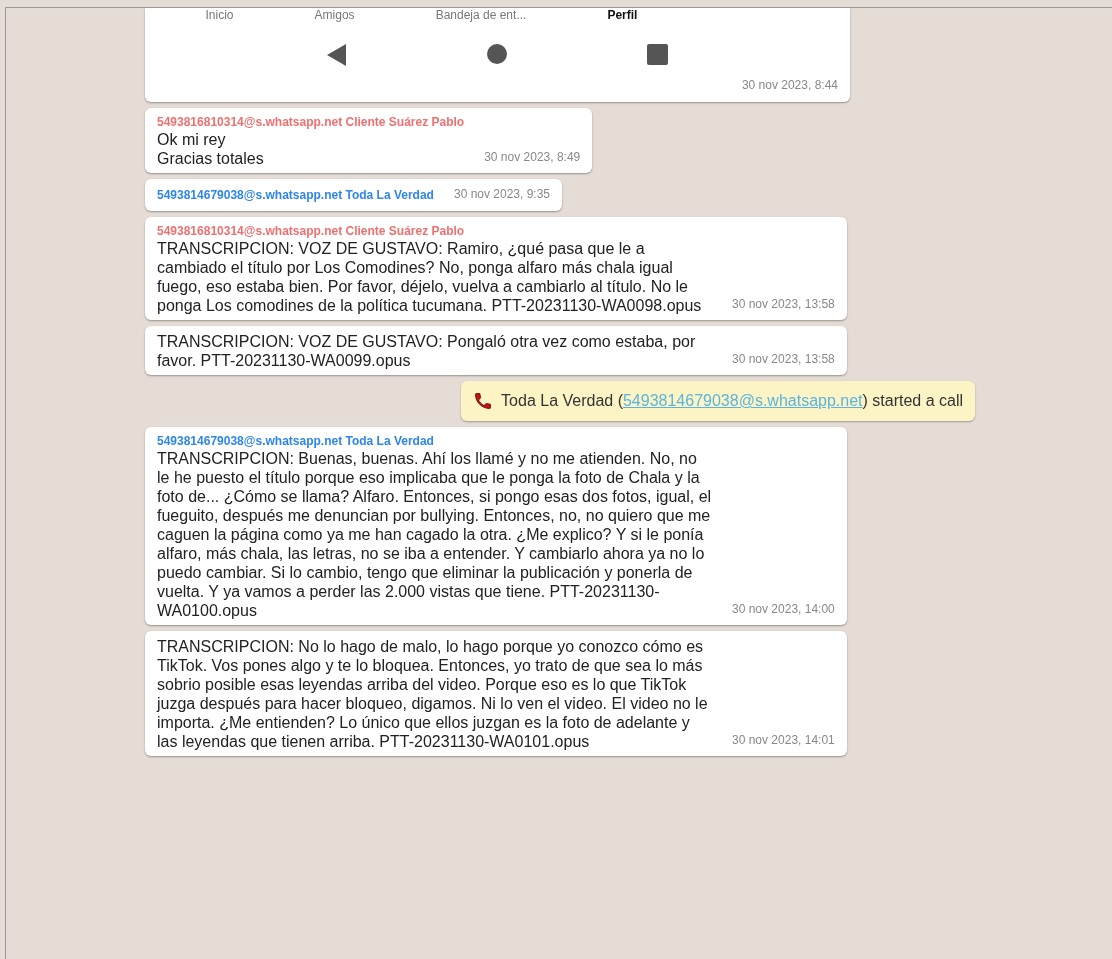 The height and width of the screenshot is (959, 1112). What do you see at coordinates (502, 194) in the screenshot?
I see `message-time: 30 nov 2023, 9:35` at bounding box center [502, 194].